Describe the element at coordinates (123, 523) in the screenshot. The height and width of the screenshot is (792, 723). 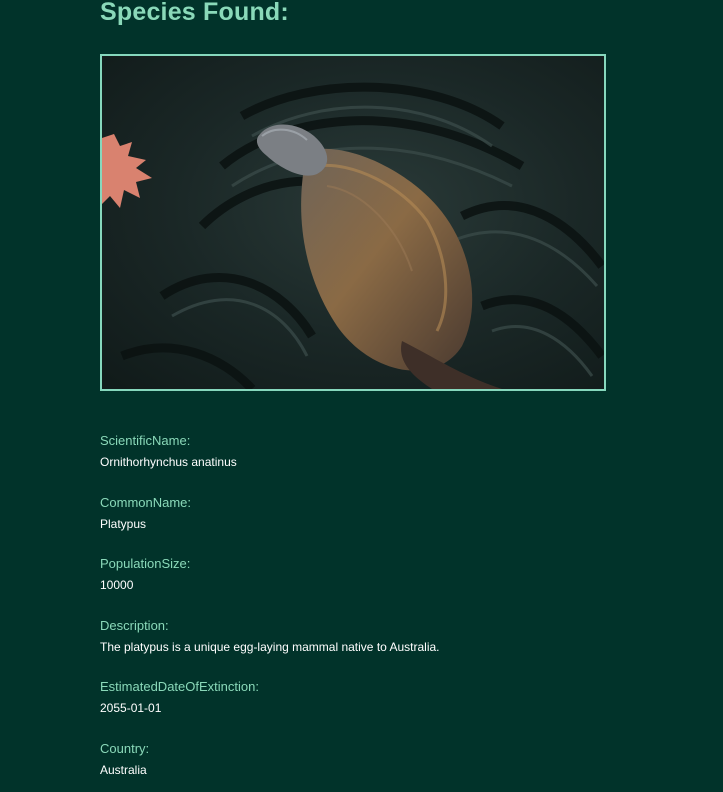
I see `field-value: Platypus` at that location.